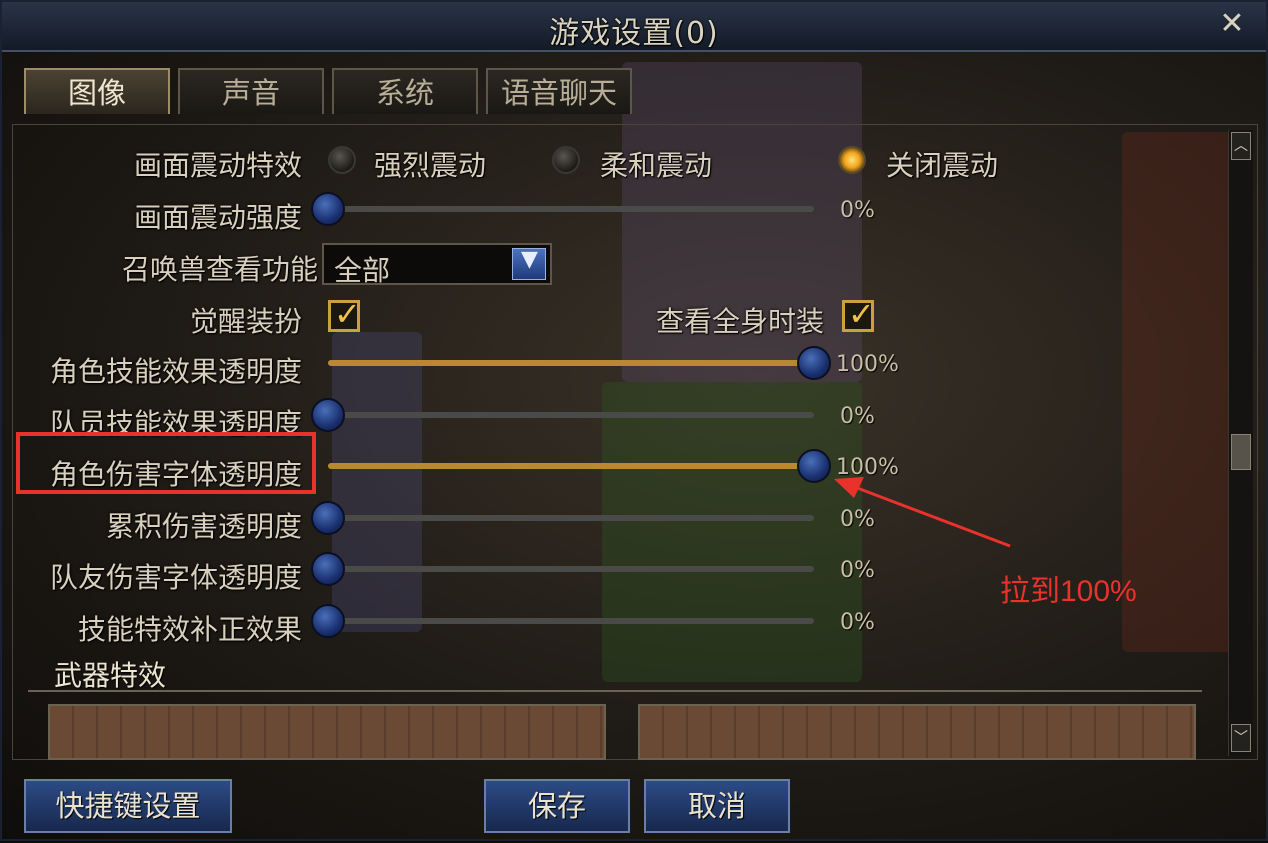  I want to click on summon-view-dropdown: 全部 ▼, so click(437, 265).